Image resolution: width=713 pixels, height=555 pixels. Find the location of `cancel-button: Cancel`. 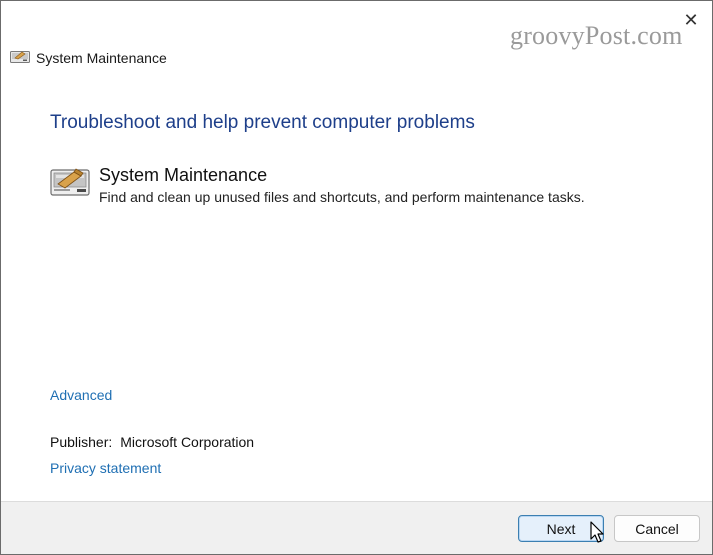

cancel-button: Cancel is located at coordinates (657, 528).